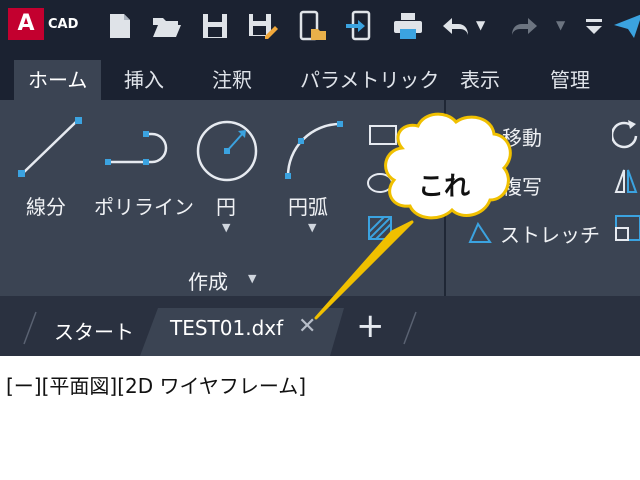 The image size is (640, 480). I want to click on callout-text: これ, so click(444, 187).